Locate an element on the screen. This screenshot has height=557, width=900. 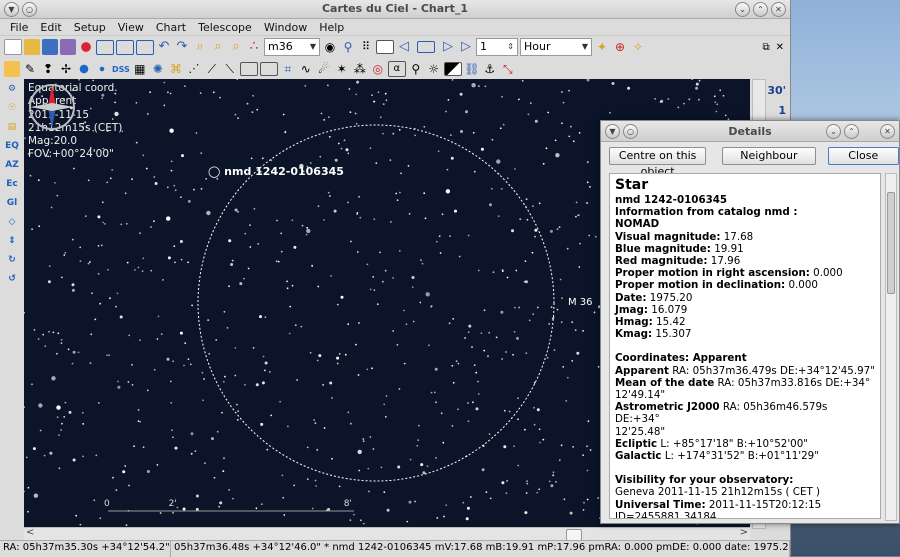
target-icon: ⊕ is located at coordinates (620, 47).